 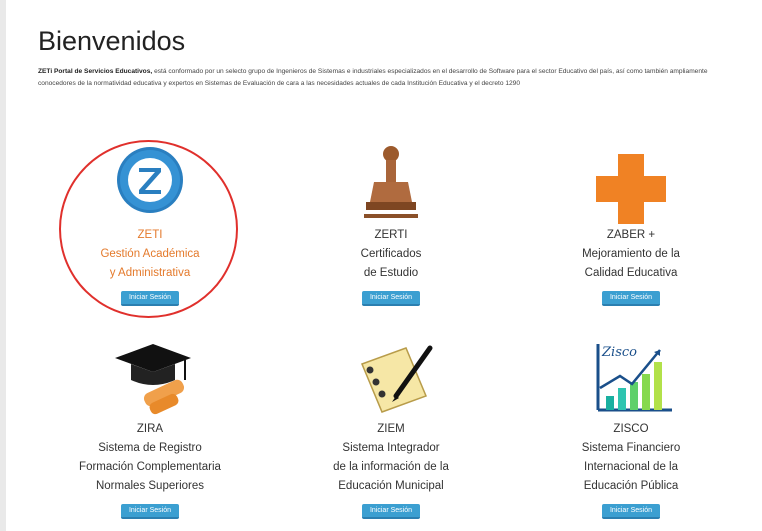 What do you see at coordinates (631, 467) in the screenshot?
I see `service-desc-line: Internacional de la` at bounding box center [631, 467].